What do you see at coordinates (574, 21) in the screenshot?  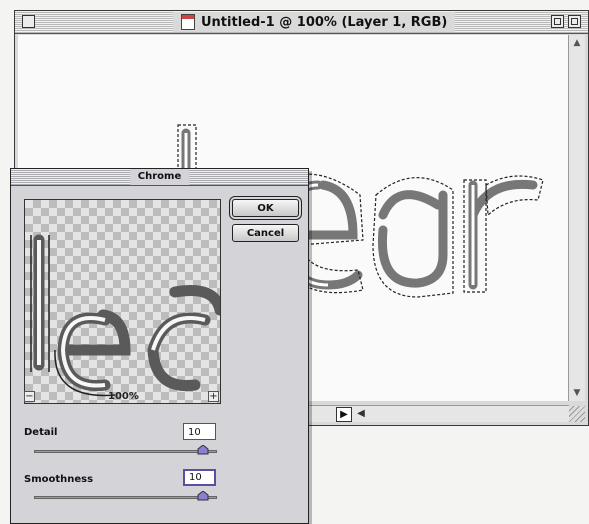 I see `collapse-box-icon` at bounding box center [574, 21].